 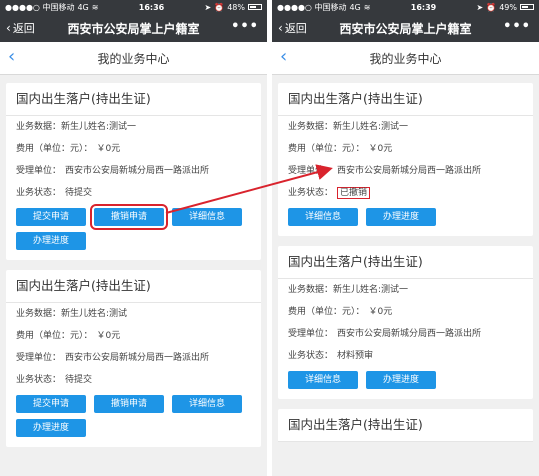 I want to click on annotation-arrow, so click(x=249, y=189).